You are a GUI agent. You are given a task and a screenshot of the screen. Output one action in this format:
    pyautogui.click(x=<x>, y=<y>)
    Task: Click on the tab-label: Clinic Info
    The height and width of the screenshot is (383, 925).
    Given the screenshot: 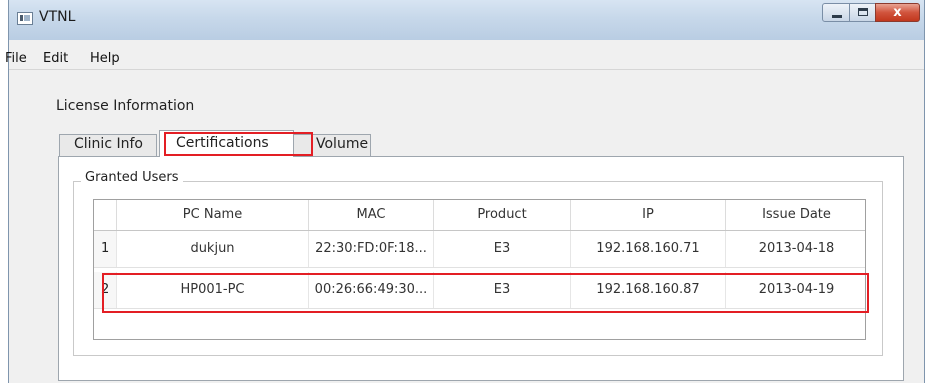 What is the action you would take?
    pyautogui.click(x=108, y=144)
    